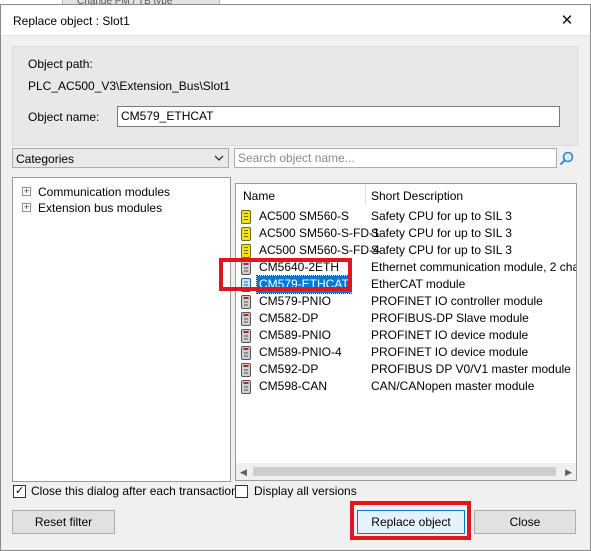 The width and height of the screenshot is (591, 551). I want to click on object-path-label: Object path:, so click(60, 64).